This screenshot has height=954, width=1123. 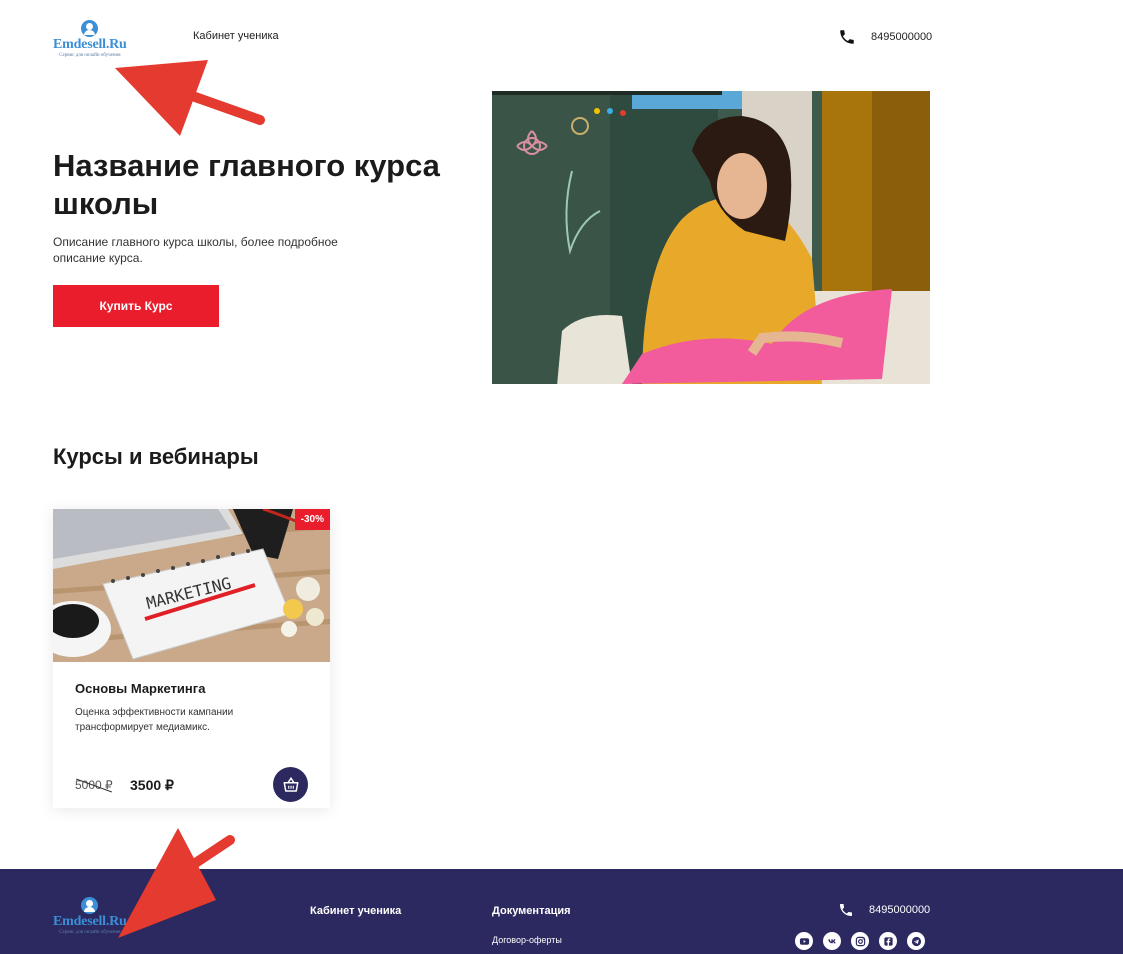 What do you see at coordinates (900, 910) in the screenshot?
I see `footer-phone-number: 8495000000` at bounding box center [900, 910].